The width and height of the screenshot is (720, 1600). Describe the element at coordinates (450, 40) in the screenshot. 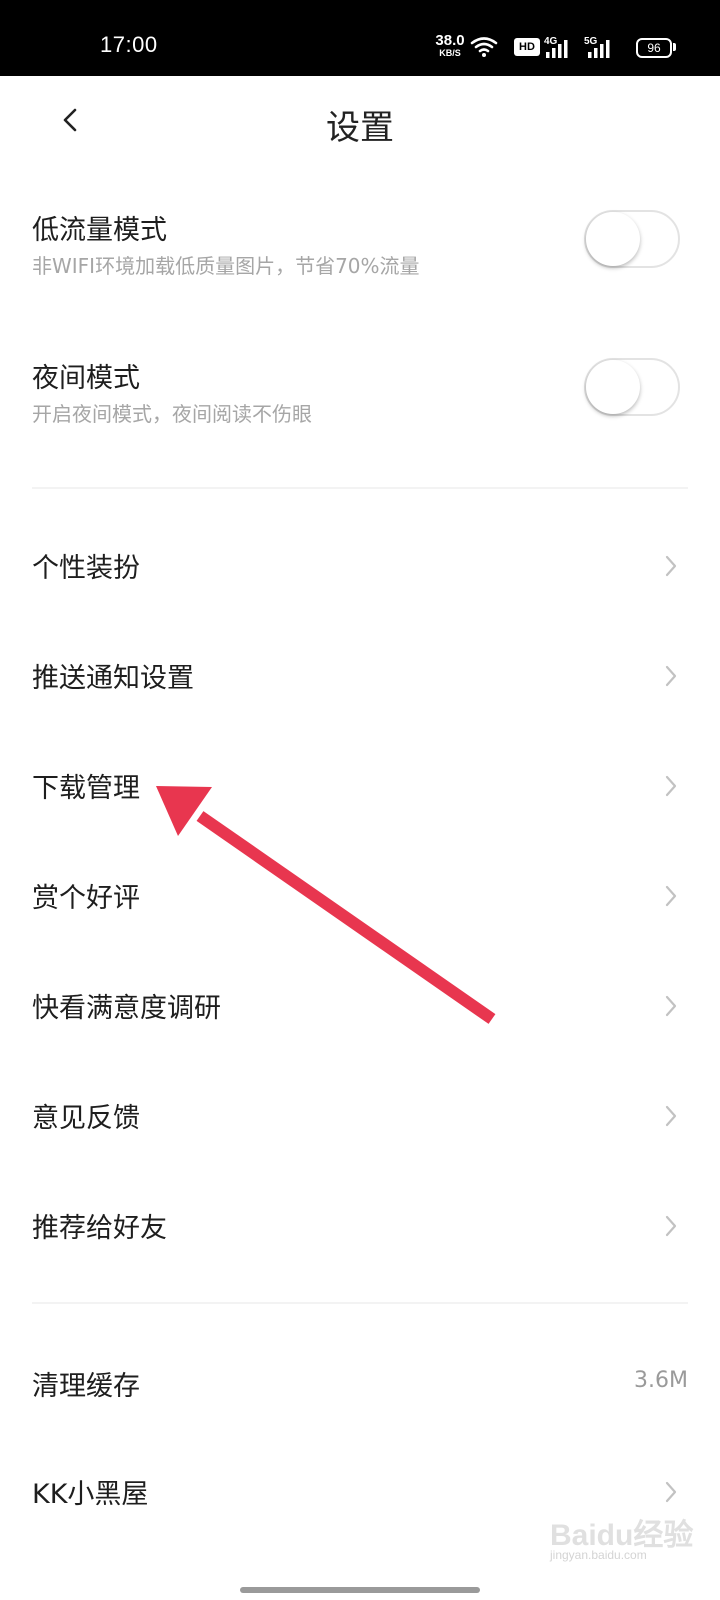

I see `network-speed-value: 38.0` at that location.